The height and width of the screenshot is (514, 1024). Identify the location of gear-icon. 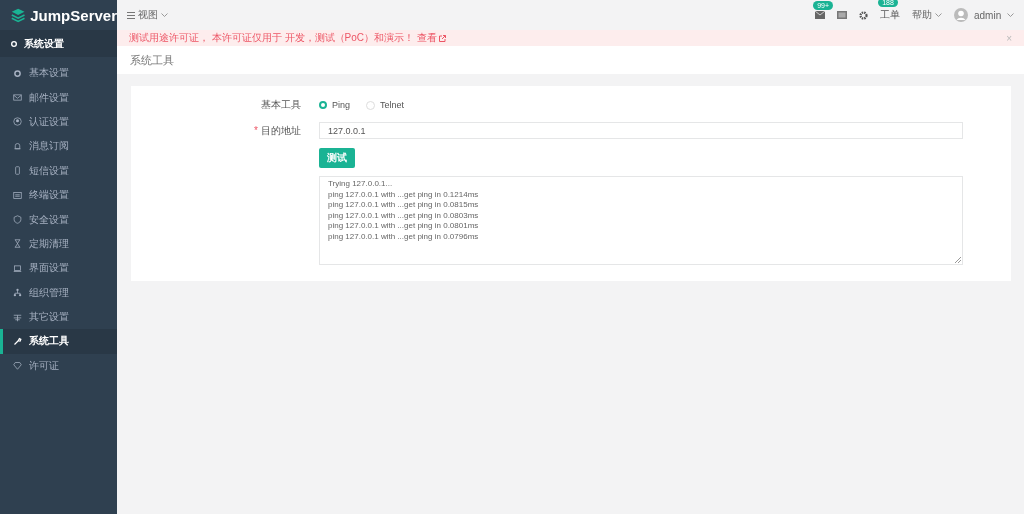
(14, 43).